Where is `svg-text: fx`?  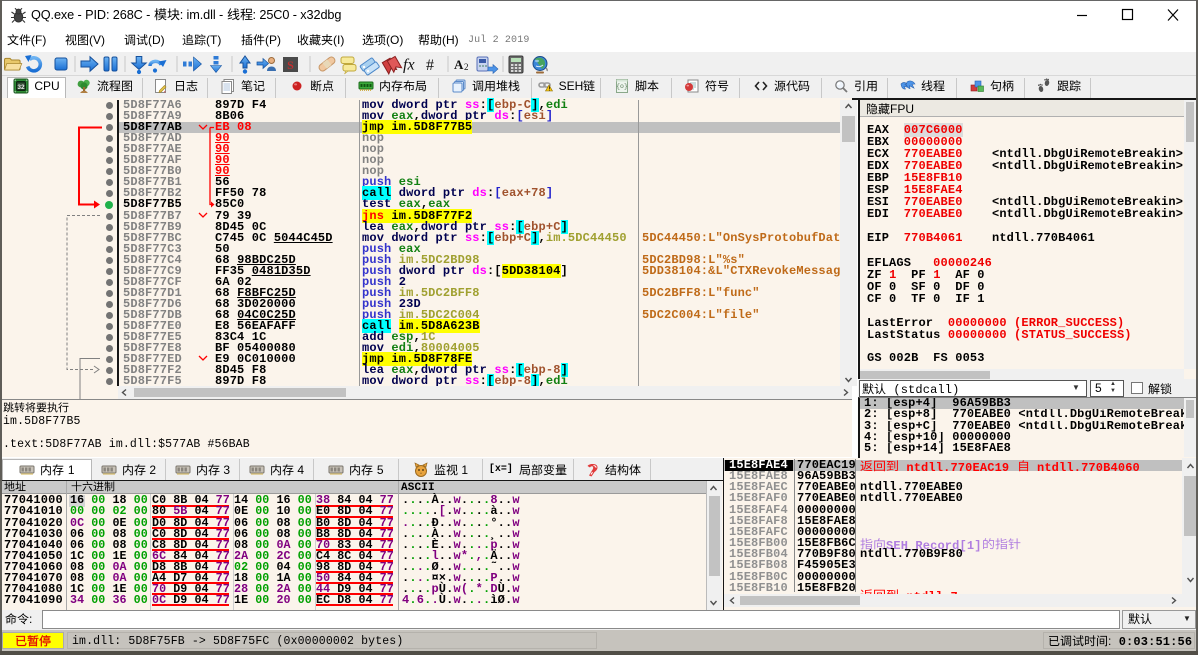 svg-text: fx is located at coordinates (409, 65).